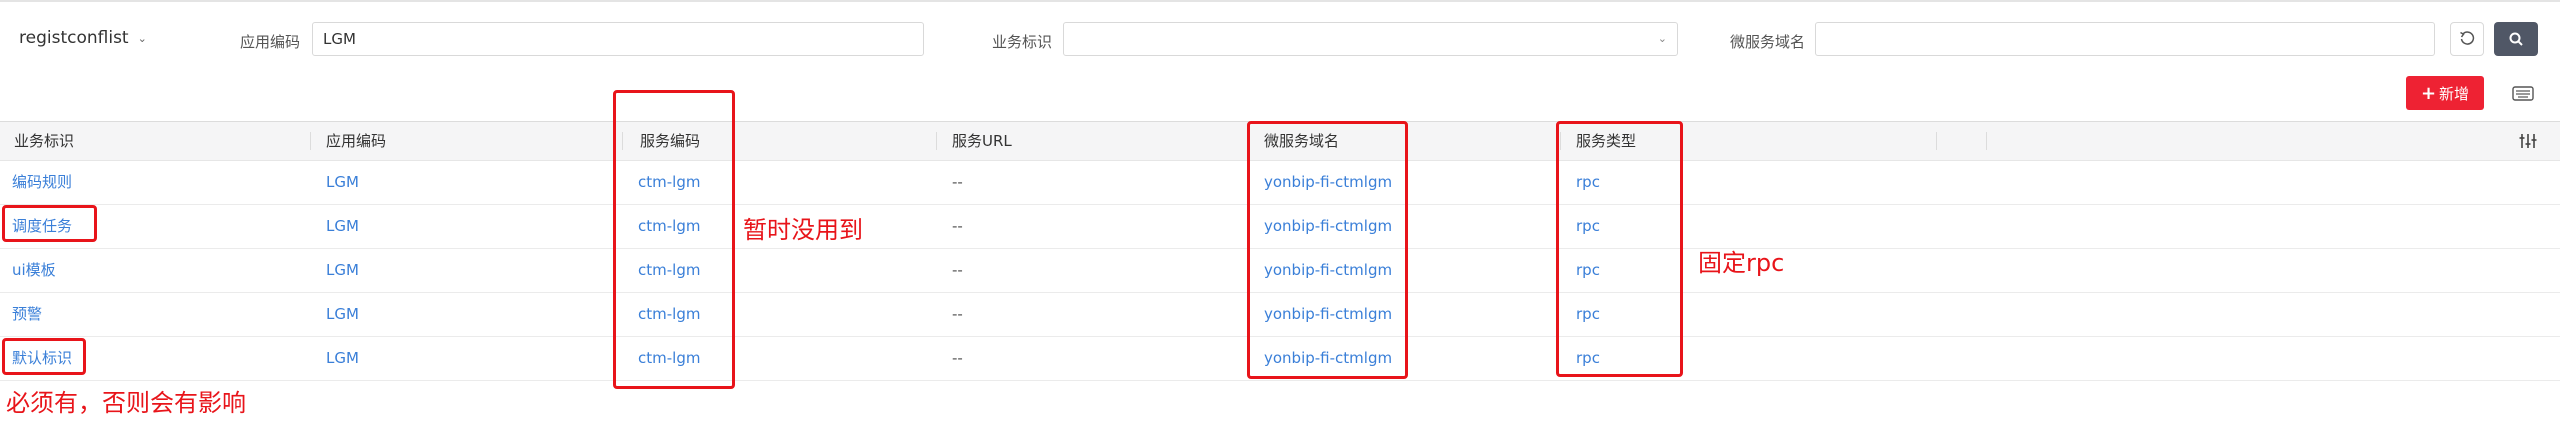 The image size is (2560, 443). I want to click on app-selector: registconflist ⌄, so click(83, 38).